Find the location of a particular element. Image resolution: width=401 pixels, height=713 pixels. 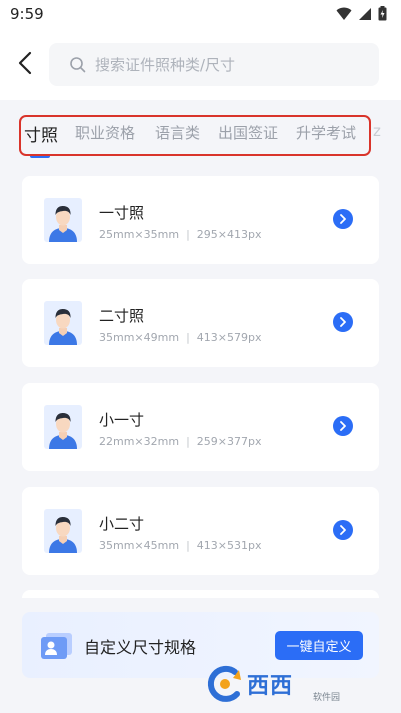

size-px: 259×377px is located at coordinates (229, 441).